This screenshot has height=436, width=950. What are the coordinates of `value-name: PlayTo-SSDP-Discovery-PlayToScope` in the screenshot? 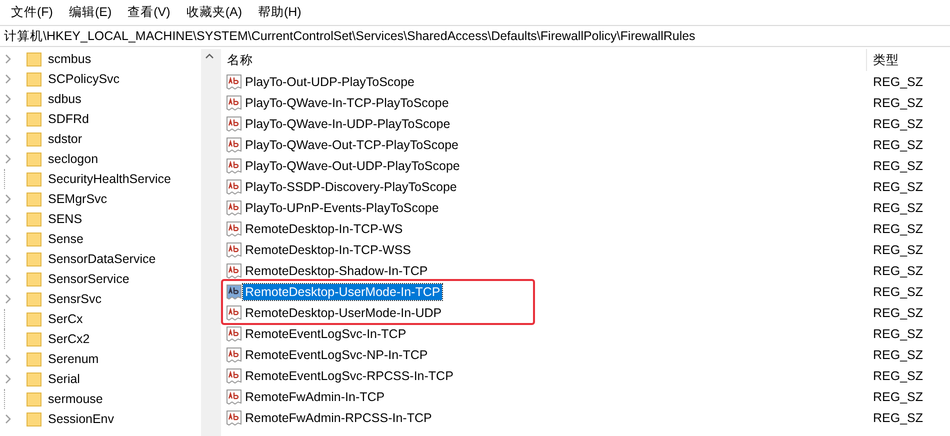 It's located at (351, 186).